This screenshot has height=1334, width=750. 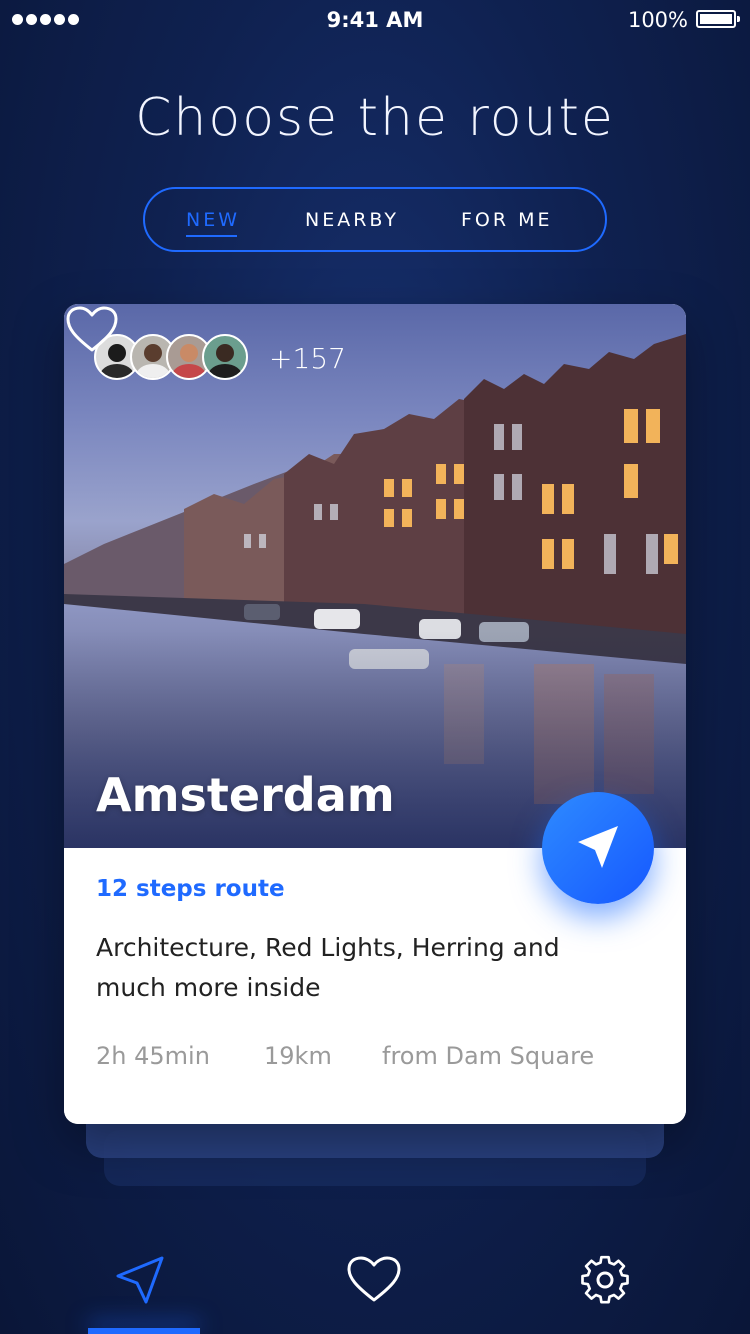 I want to click on start-route-button, so click(x=598, y=848).